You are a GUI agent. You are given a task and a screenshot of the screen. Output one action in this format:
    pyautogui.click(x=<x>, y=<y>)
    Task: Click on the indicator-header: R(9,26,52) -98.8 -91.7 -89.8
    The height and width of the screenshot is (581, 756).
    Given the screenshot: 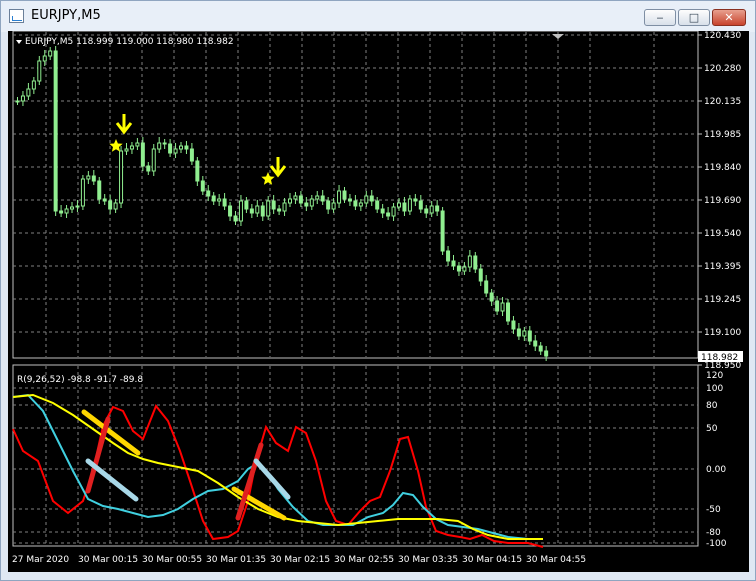 What is the action you would take?
    pyautogui.click(x=80, y=380)
    